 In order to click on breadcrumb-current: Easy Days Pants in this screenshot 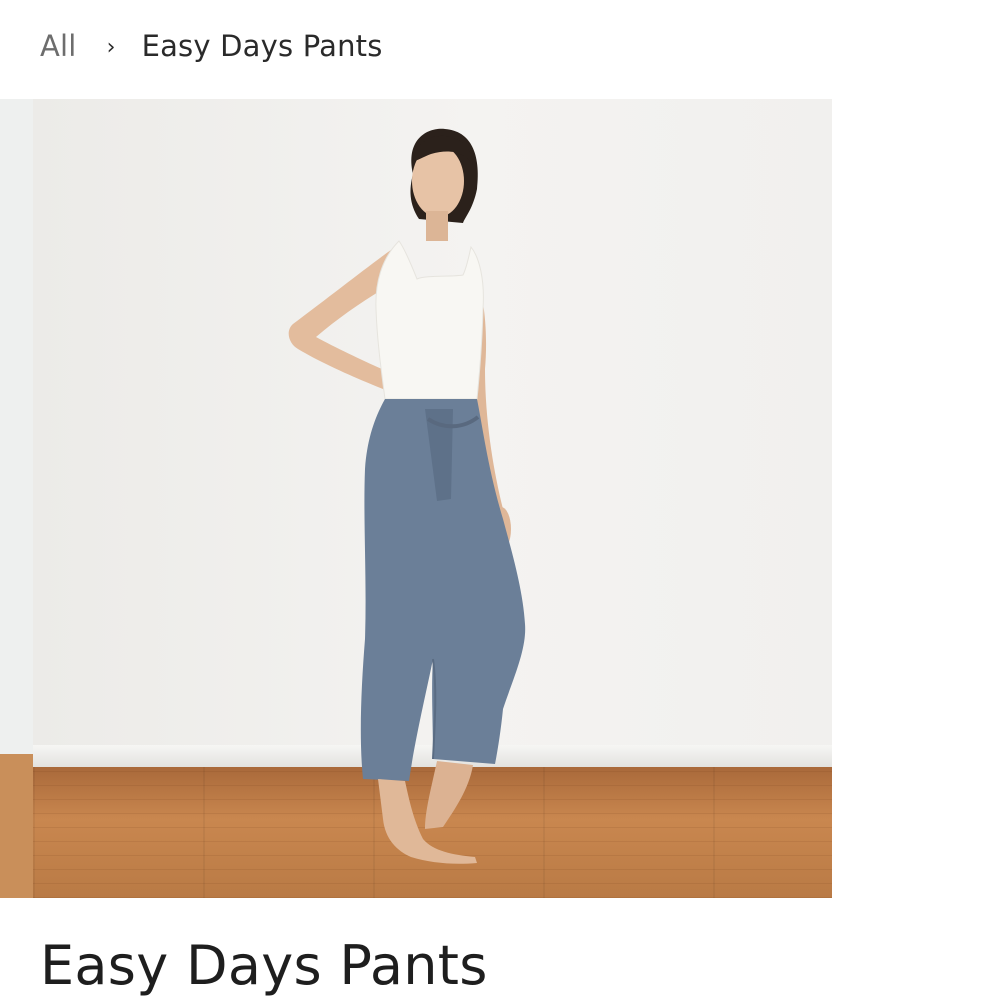, I will do `click(262, 46)`.